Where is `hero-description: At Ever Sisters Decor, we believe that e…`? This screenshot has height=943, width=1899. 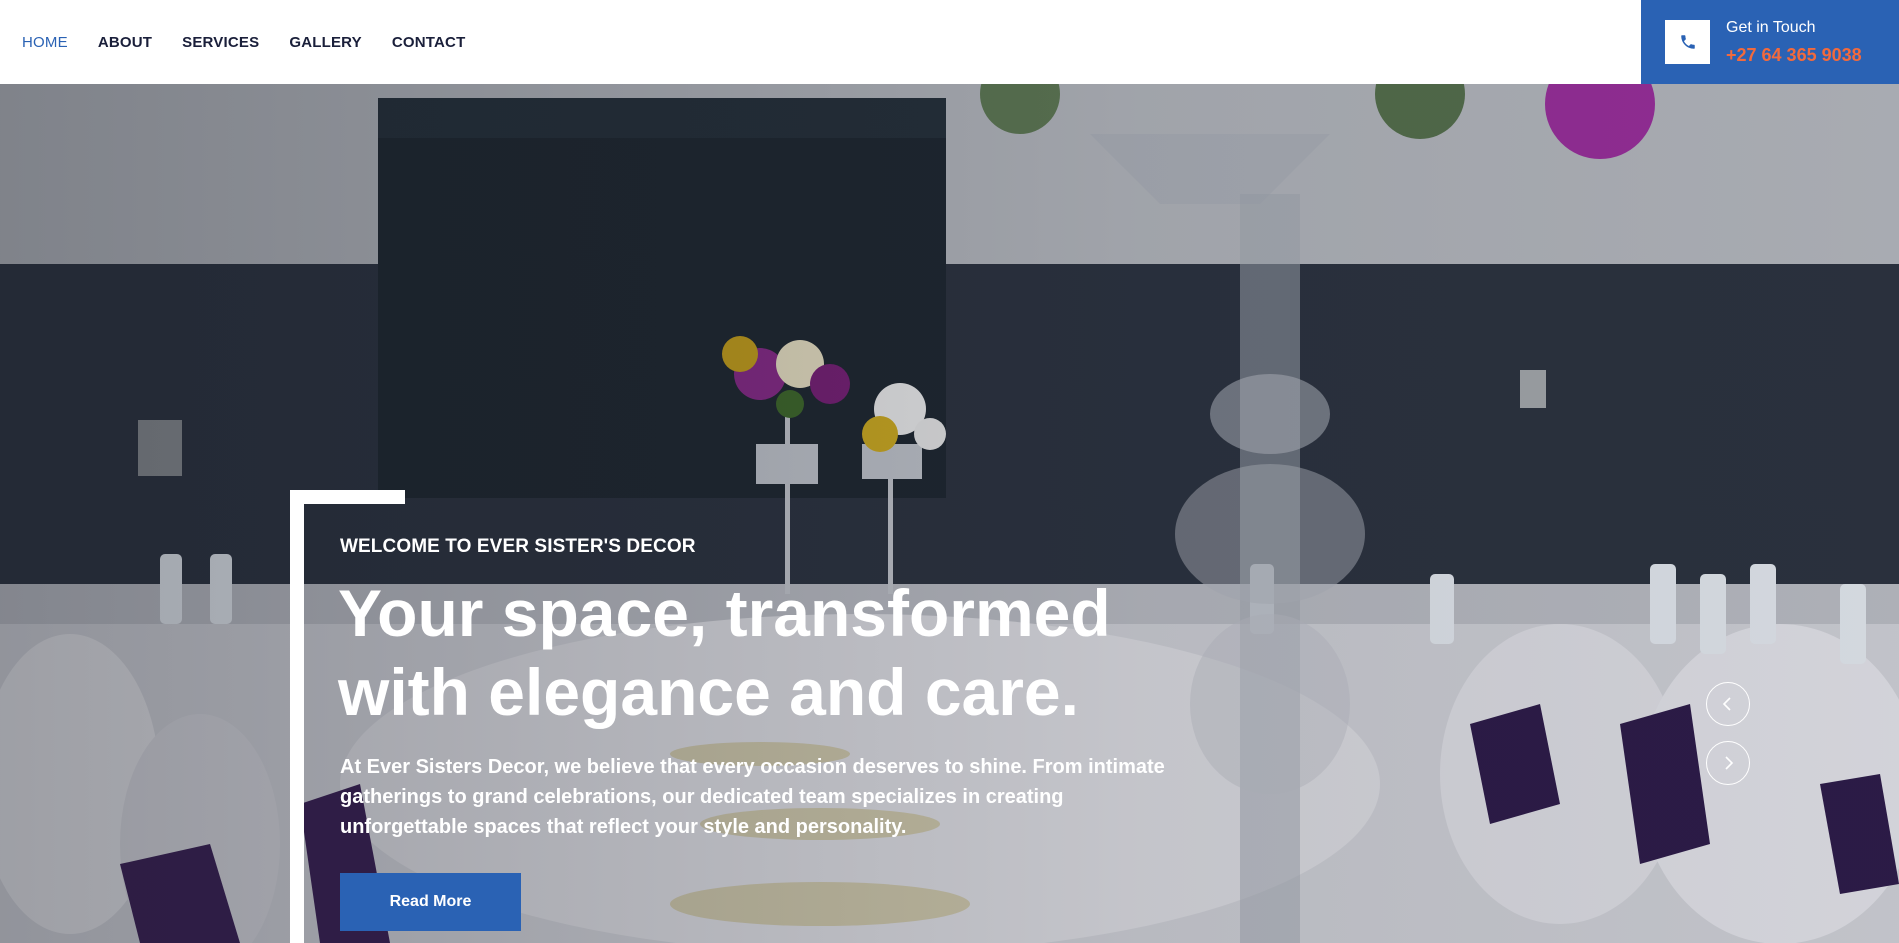
hero-description: At Ever Sisters Decor, we believe that e… is located at coordinates (752, 797).